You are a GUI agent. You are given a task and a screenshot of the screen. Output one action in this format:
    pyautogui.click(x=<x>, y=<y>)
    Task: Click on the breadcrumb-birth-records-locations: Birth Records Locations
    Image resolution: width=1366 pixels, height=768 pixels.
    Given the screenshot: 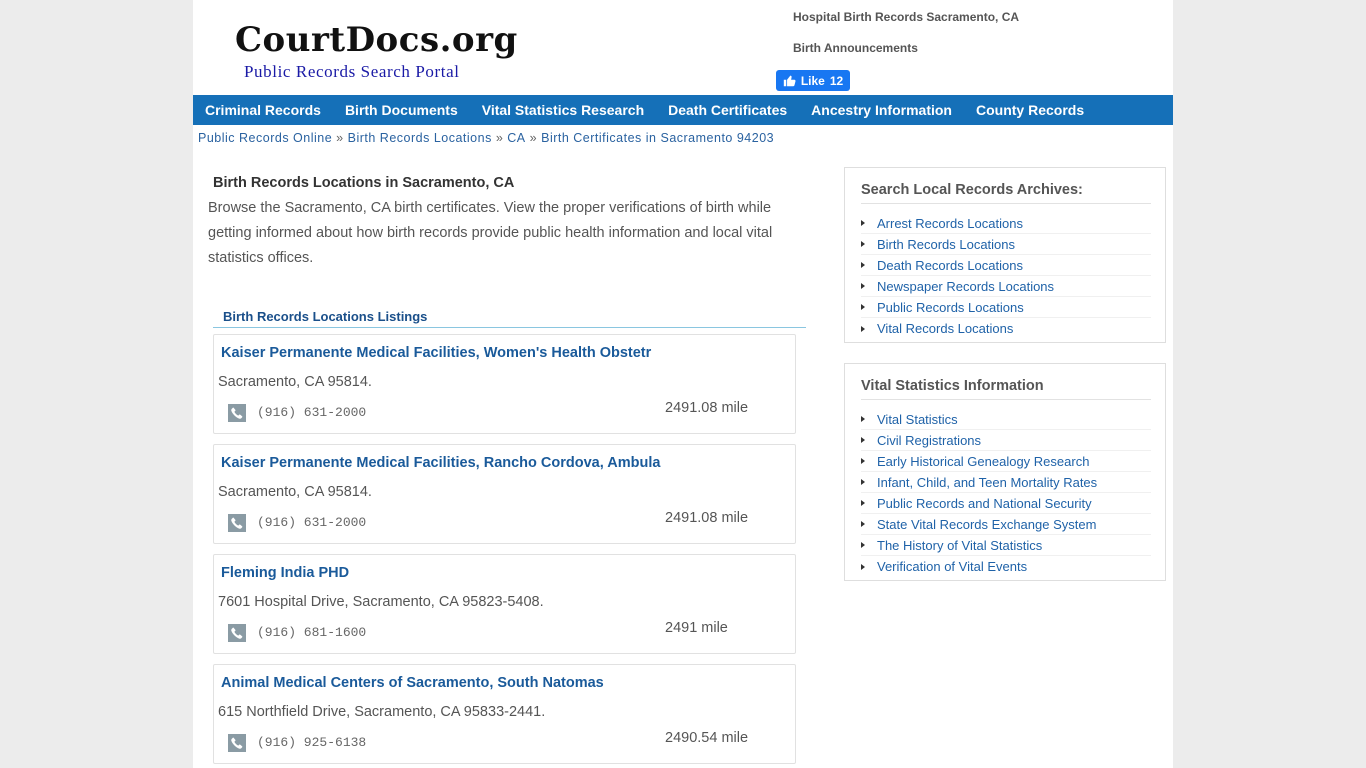 What is the action you would take?
    pyautogui.click(x=420, y=138)
    